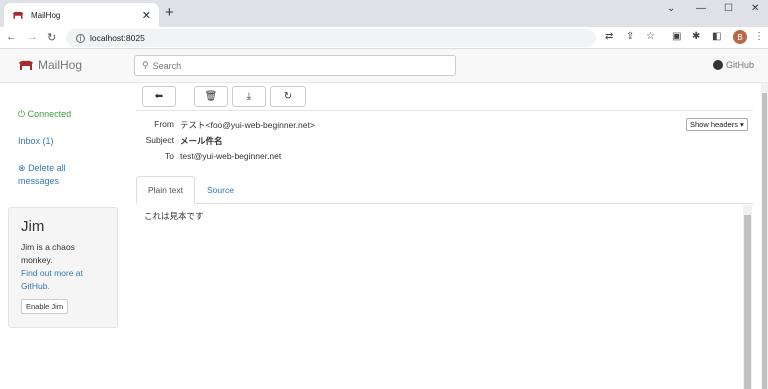  Describe the element at coordinates (292, 65) in the screenshot. I see `search-input` at that location.